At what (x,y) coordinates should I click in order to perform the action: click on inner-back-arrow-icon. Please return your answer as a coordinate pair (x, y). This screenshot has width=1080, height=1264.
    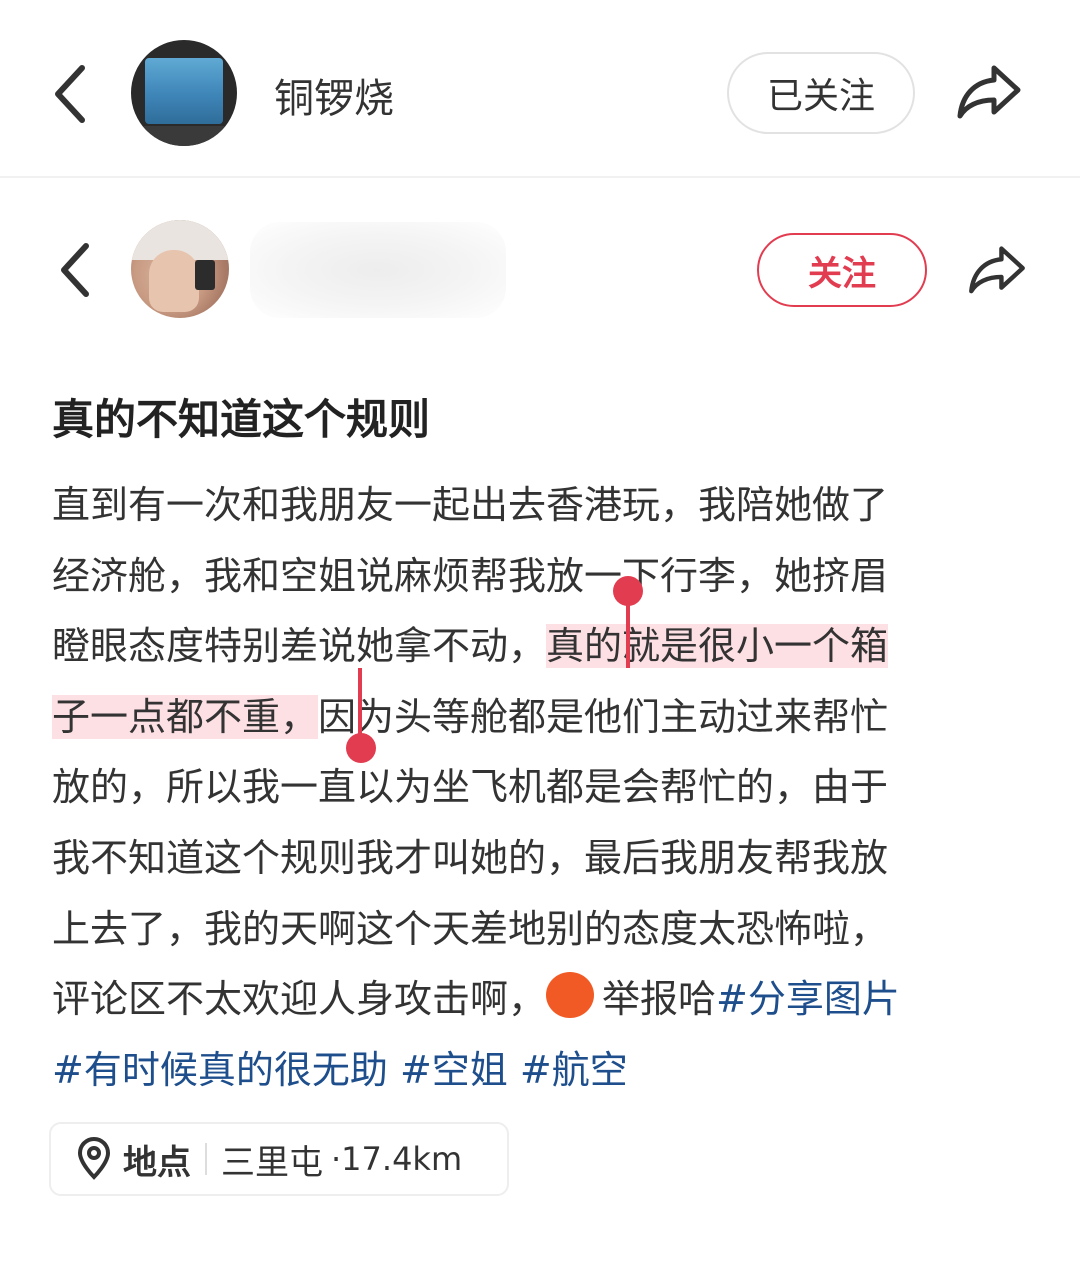
    Looking at the image, I should click on (76, 270).